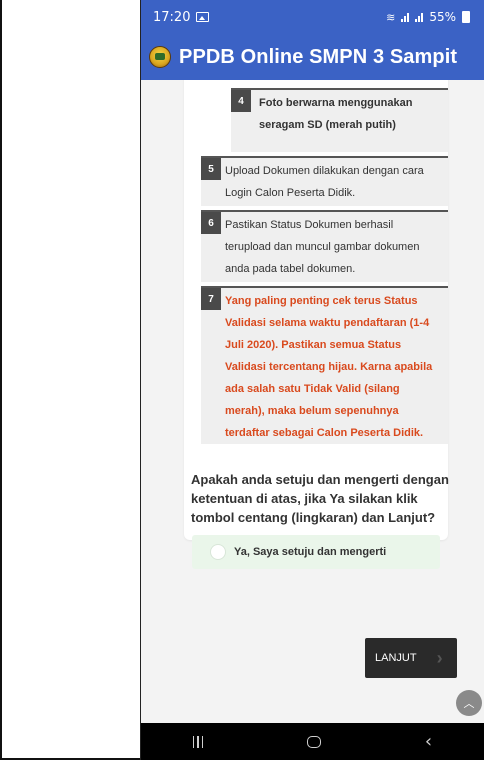  What do you see at coordinates (396, 658) in the screenshot?
I see `lanjut-label: LANJUT` at bounding box center [396, 658].